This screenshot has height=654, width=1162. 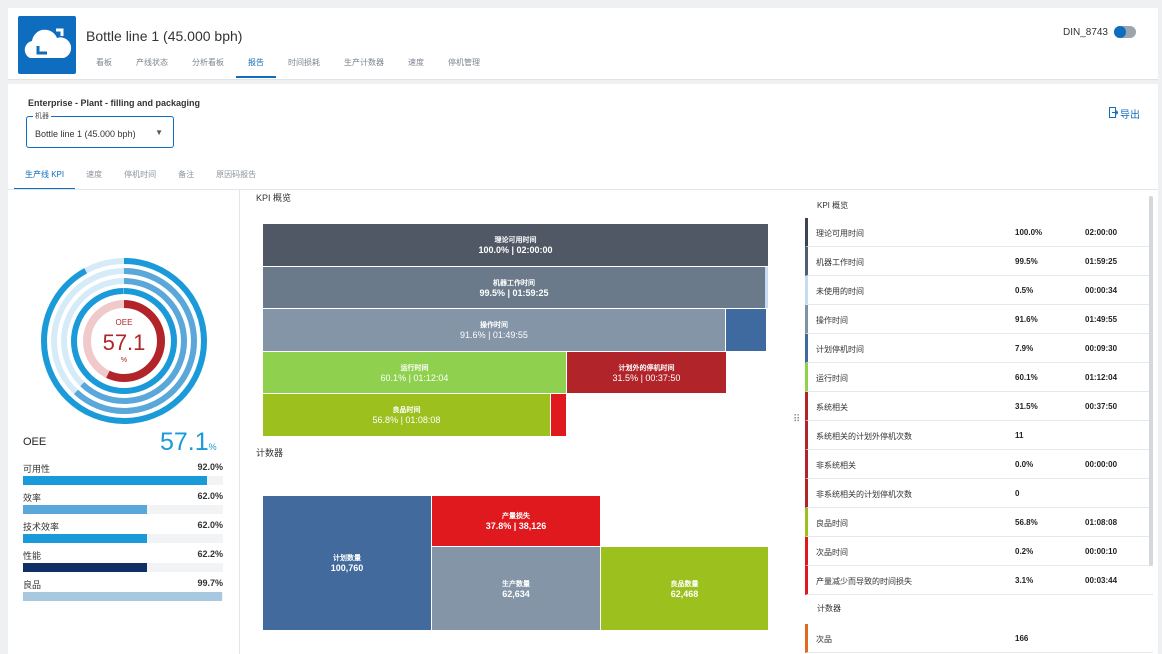 I want to click on row-time: 00:00:00, so click(x=1101, y=464).